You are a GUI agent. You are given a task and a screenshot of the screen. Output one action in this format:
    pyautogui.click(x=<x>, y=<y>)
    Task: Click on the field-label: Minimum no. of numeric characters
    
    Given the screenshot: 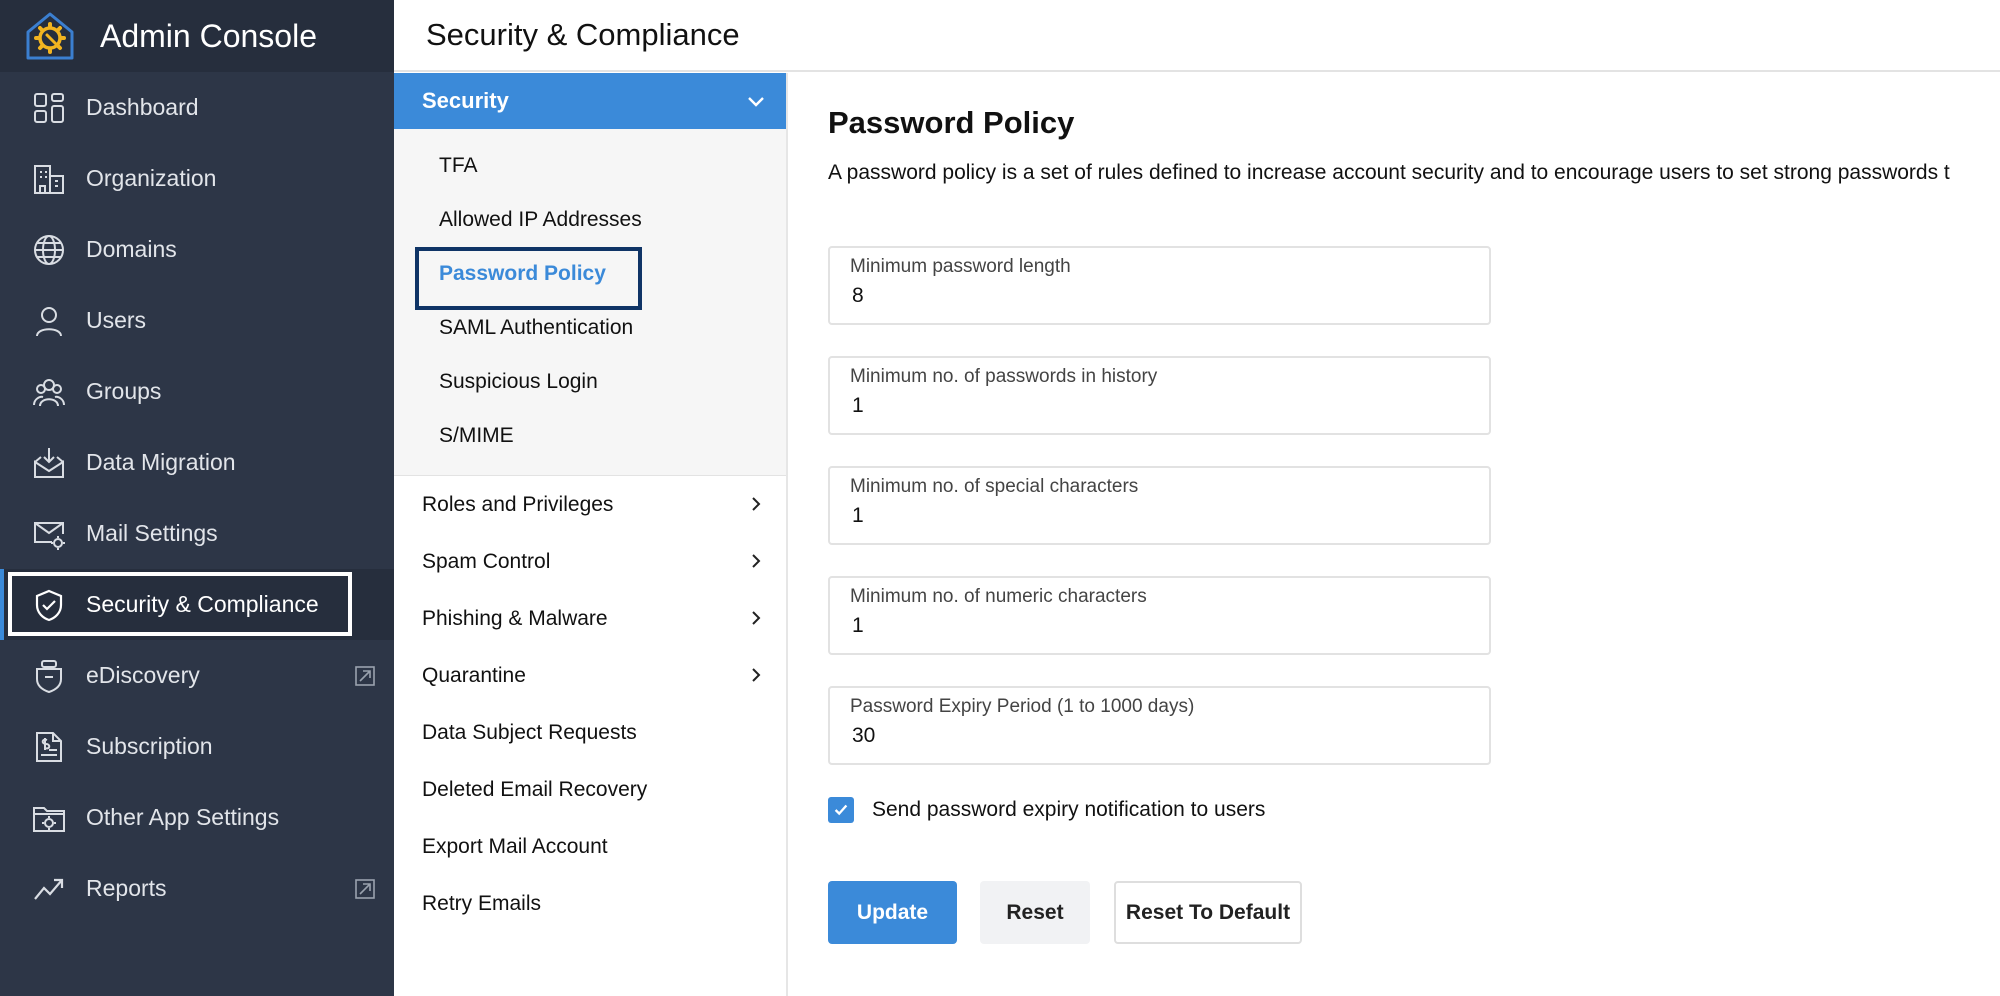 What is the action you would take?
    pyautogui.click(x=998, y=596)
    